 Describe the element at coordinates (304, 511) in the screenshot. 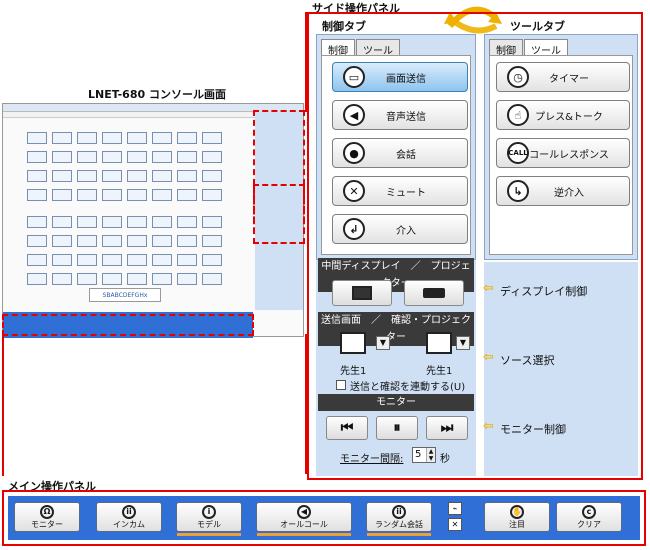

I see `all-call-icon: ◀` at that location.